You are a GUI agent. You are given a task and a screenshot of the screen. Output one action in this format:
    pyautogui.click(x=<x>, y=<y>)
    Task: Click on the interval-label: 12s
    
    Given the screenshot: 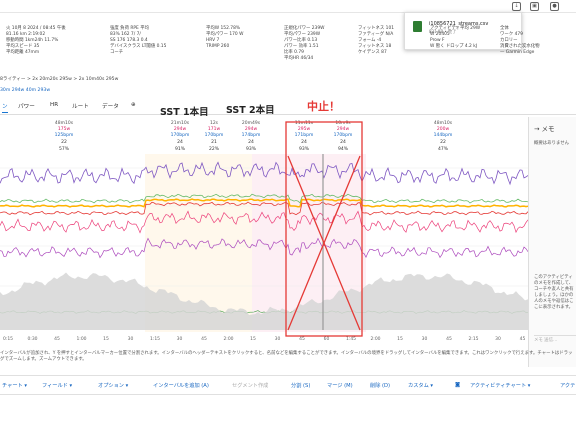 What is the action you would take?
    pyautogui.click(x=214, y=123)
    